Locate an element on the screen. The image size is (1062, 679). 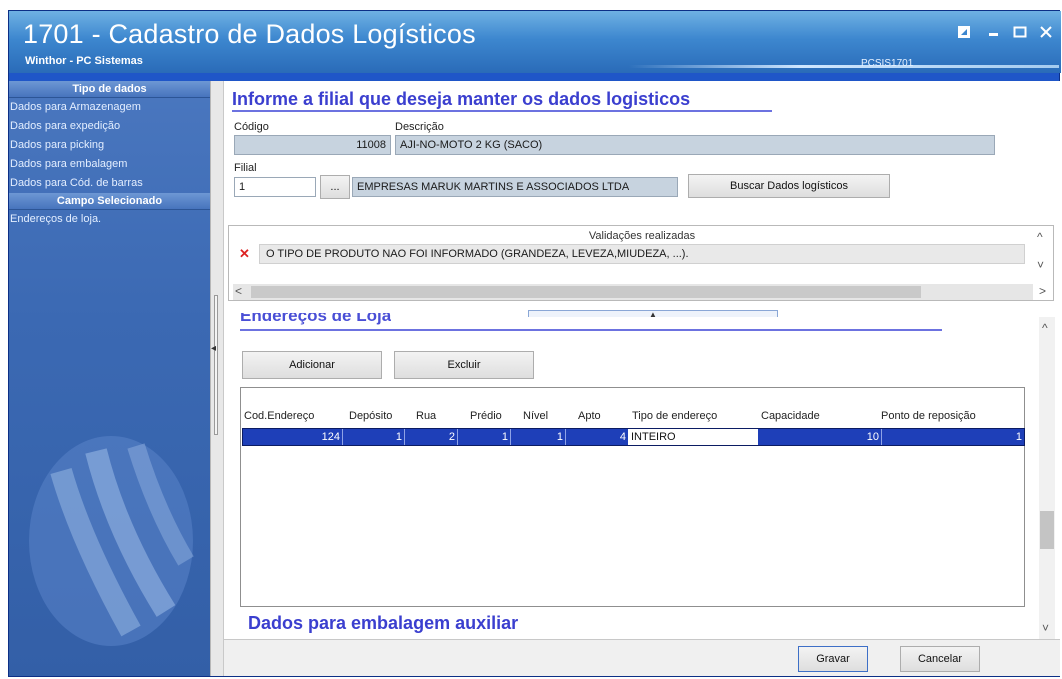
cell-rua: 2 is located at coordinates (431, 437).